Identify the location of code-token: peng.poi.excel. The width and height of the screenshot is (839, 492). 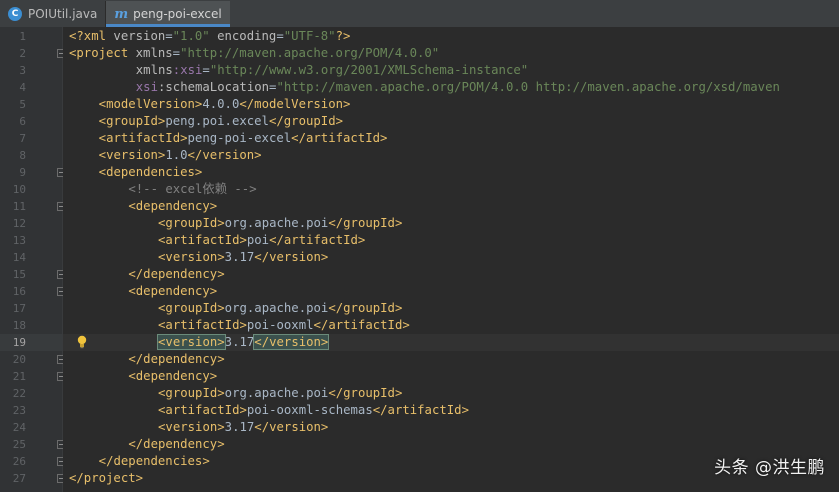
(217, 121).